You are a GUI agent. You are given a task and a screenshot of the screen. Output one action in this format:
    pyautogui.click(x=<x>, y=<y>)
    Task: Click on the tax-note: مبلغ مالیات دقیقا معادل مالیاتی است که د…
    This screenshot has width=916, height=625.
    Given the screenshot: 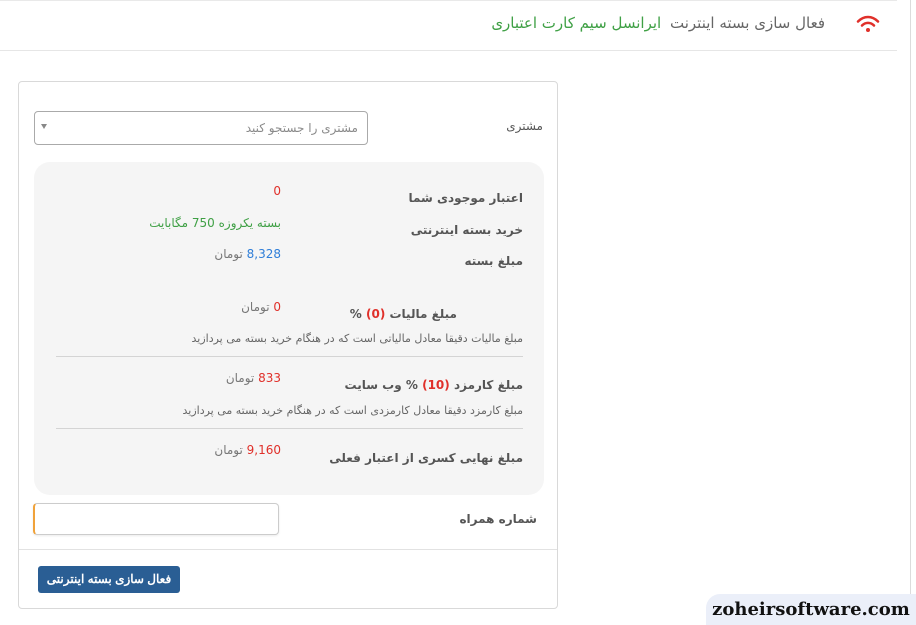 What is the action you would take?
    pyautogui.click(x=357, y=338)
    